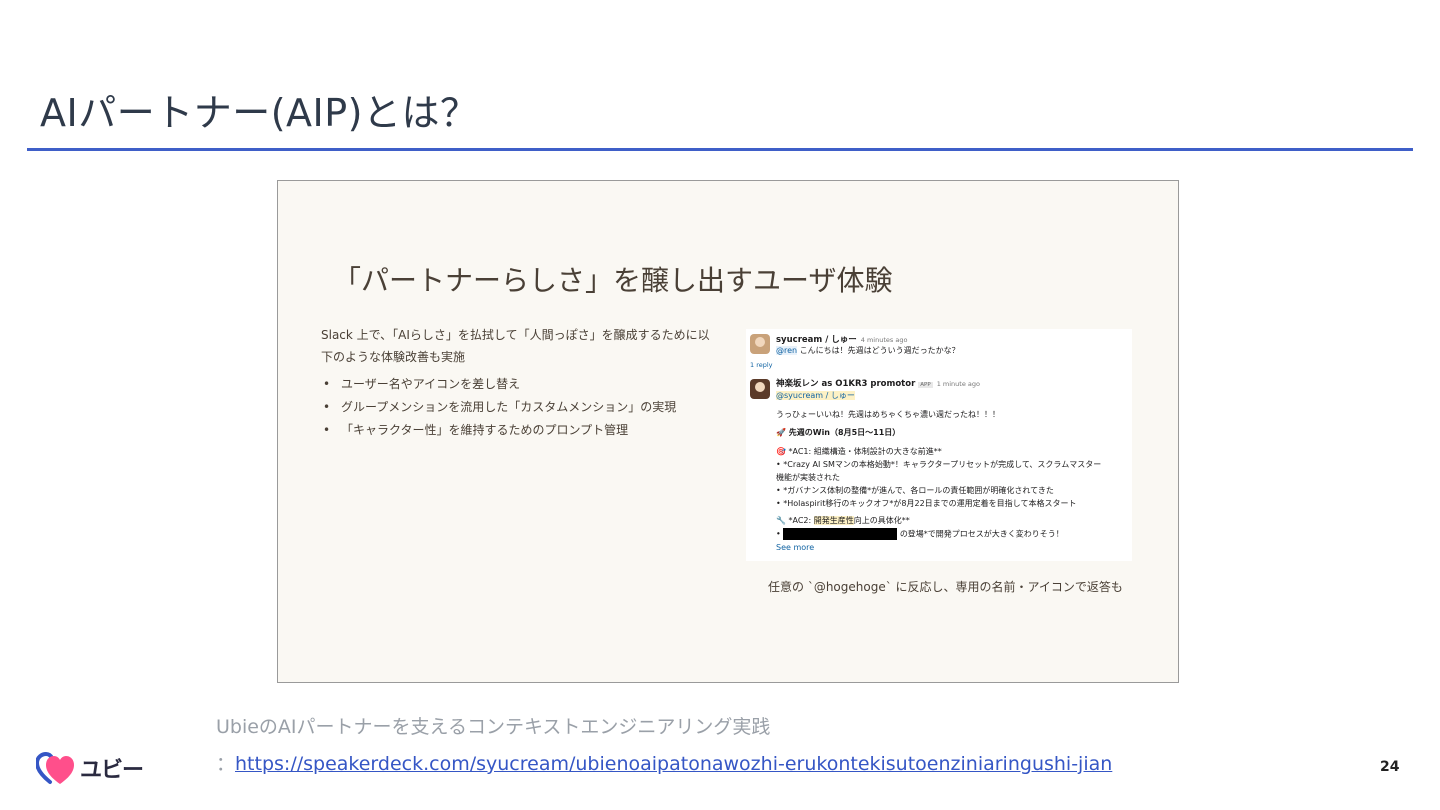 This screenshot has width=1440, height=810. I want to click on message-text: 🚀 先週のWin（8月5日〜11日）, so click(838, 432).